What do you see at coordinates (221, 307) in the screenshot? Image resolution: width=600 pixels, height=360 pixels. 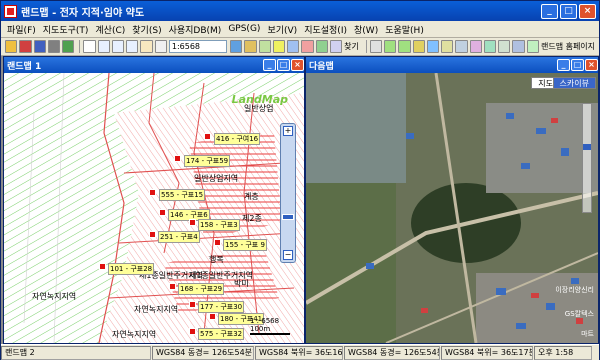 I see `parcel-tag: 177 - 구표30` at bounding box center [221, 307].